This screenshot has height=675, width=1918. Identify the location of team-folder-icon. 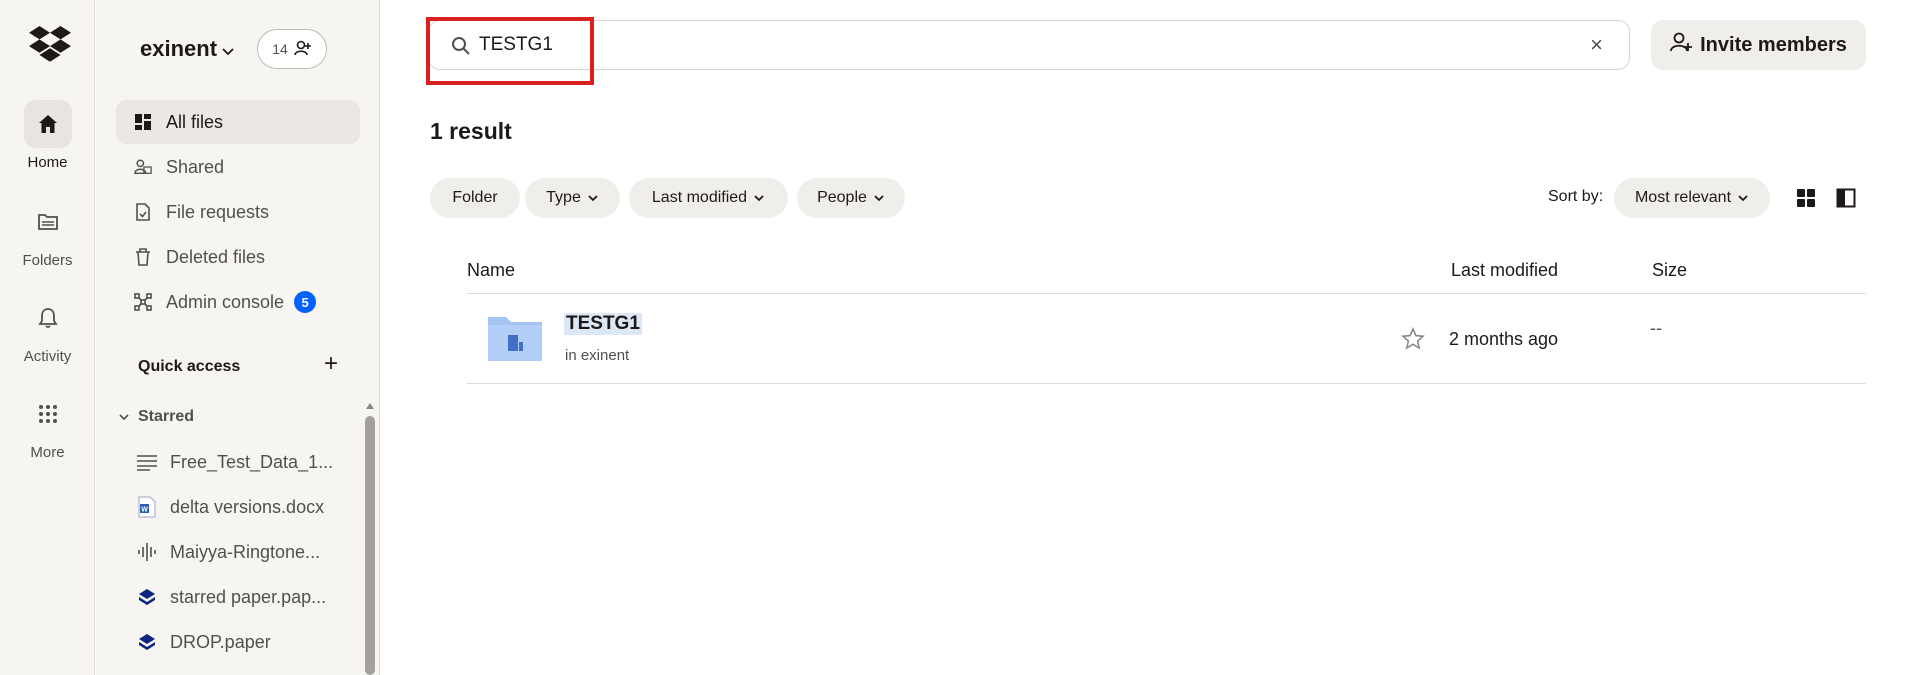
(515, 338).